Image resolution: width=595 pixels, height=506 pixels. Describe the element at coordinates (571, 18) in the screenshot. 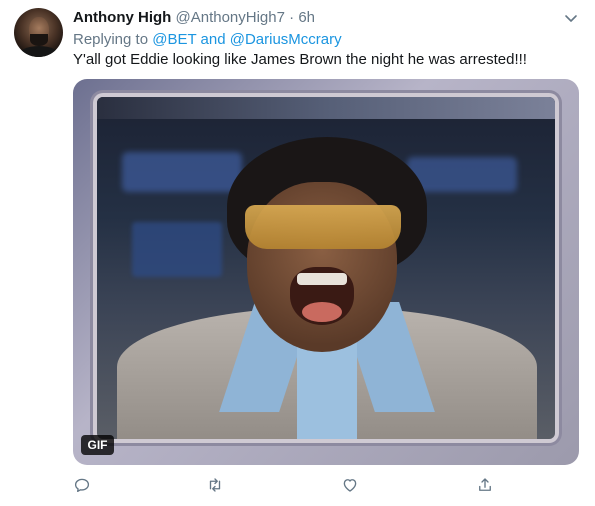

I see `chevron-down-icon` at that location.